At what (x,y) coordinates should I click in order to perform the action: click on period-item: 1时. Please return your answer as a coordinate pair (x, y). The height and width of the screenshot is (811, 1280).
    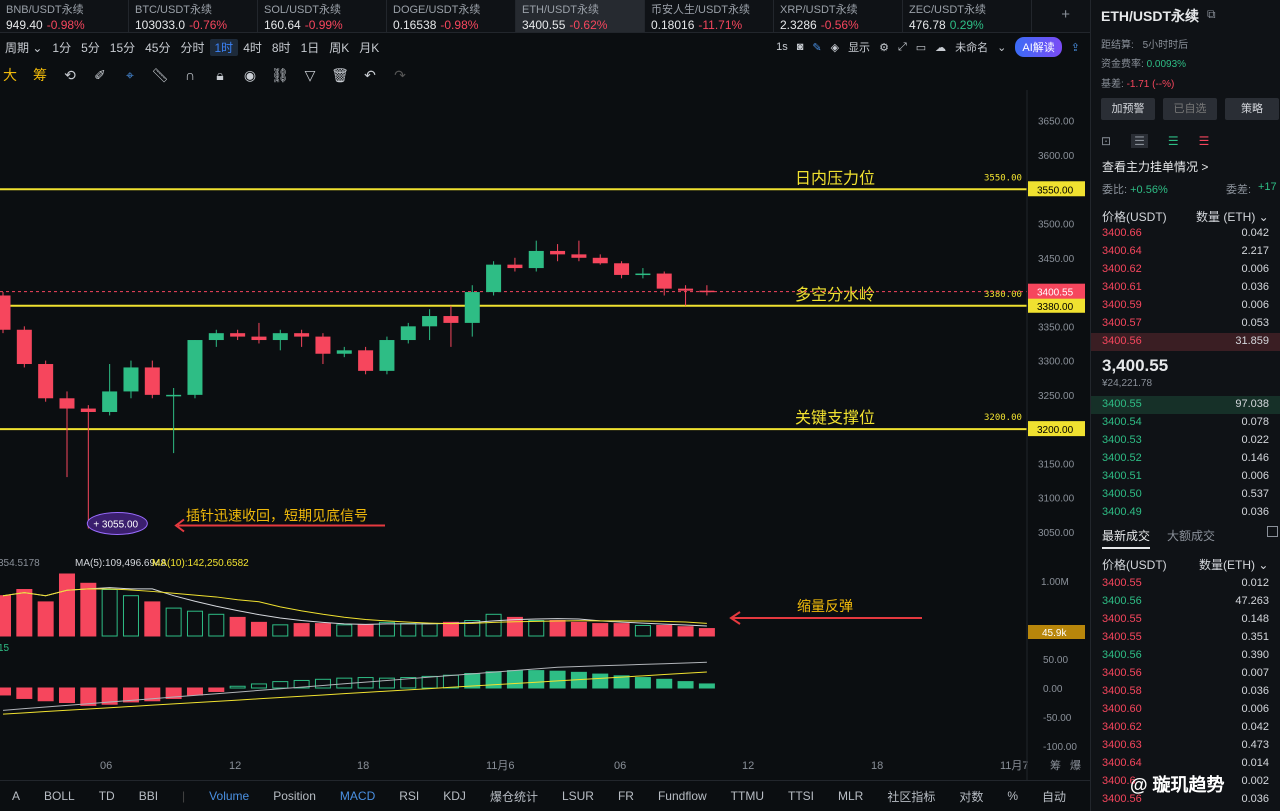
    Looking at the image, I should click on (224, 47).